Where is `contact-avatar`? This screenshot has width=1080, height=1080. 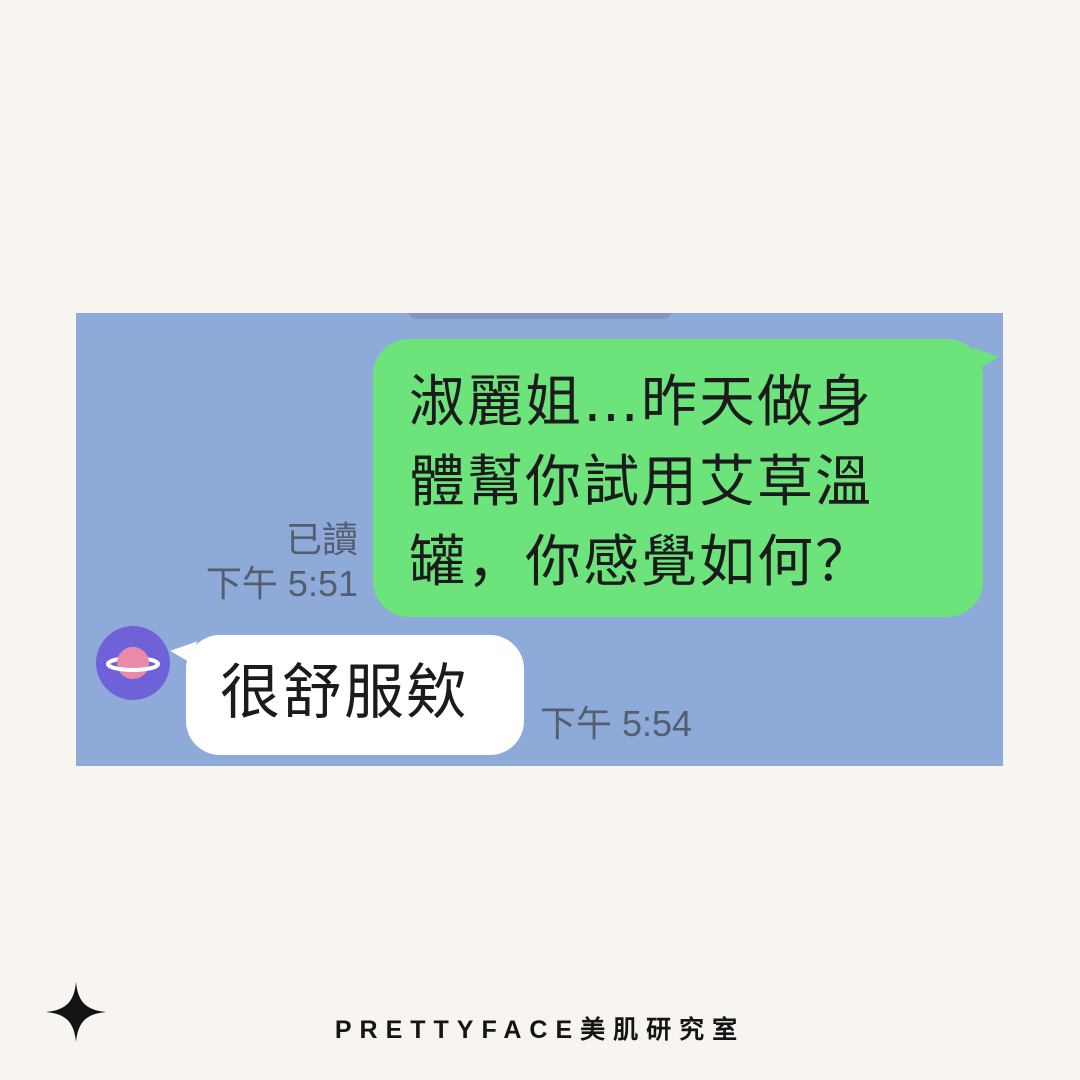
contact-avatar is located at coordinates (133, 663).